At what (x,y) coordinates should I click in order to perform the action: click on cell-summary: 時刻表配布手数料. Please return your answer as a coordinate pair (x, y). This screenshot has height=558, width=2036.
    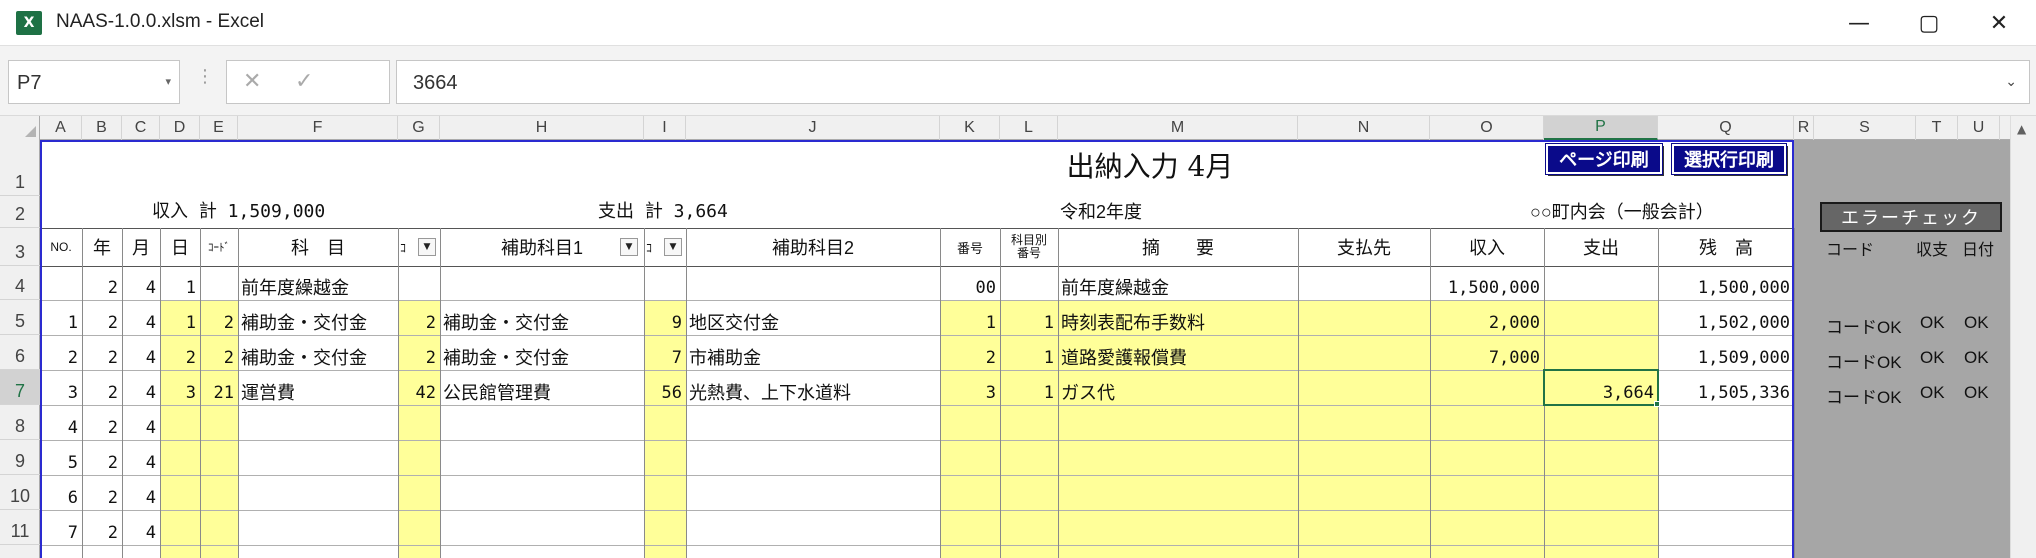
    Looking at the image, I should click on (1177, 324).